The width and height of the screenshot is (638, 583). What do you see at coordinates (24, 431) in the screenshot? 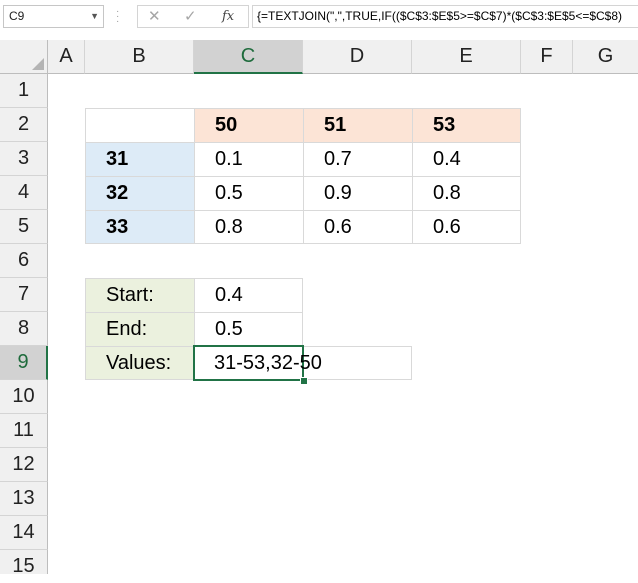
I see `row-header-11: 11` at bounding box center [24, 431].